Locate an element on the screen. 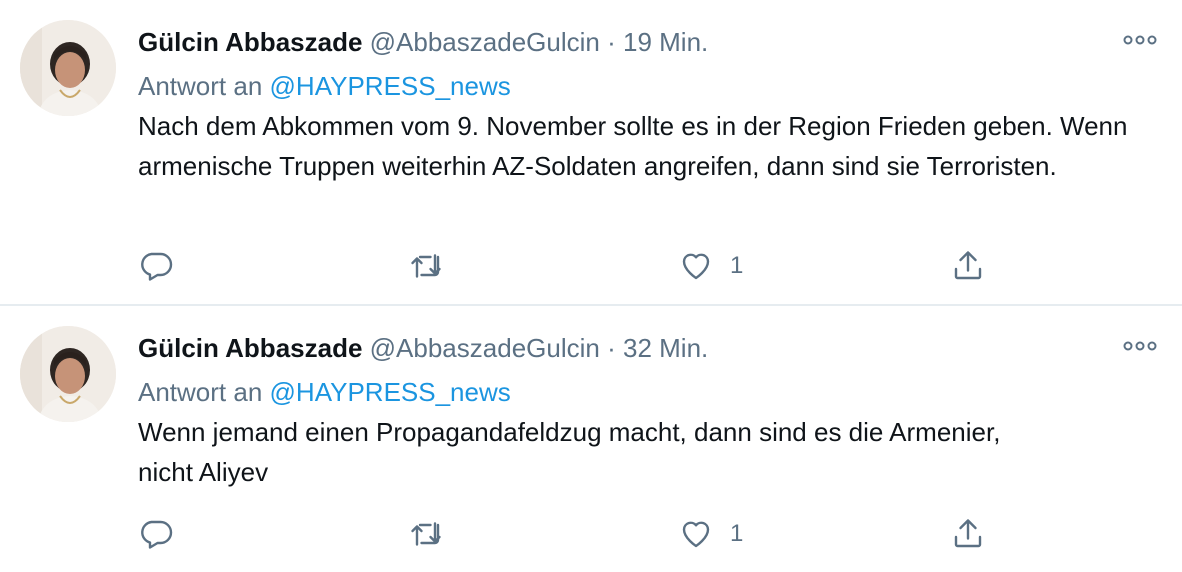  timestamp: 19 Min. is located at coordinates (665, 42).